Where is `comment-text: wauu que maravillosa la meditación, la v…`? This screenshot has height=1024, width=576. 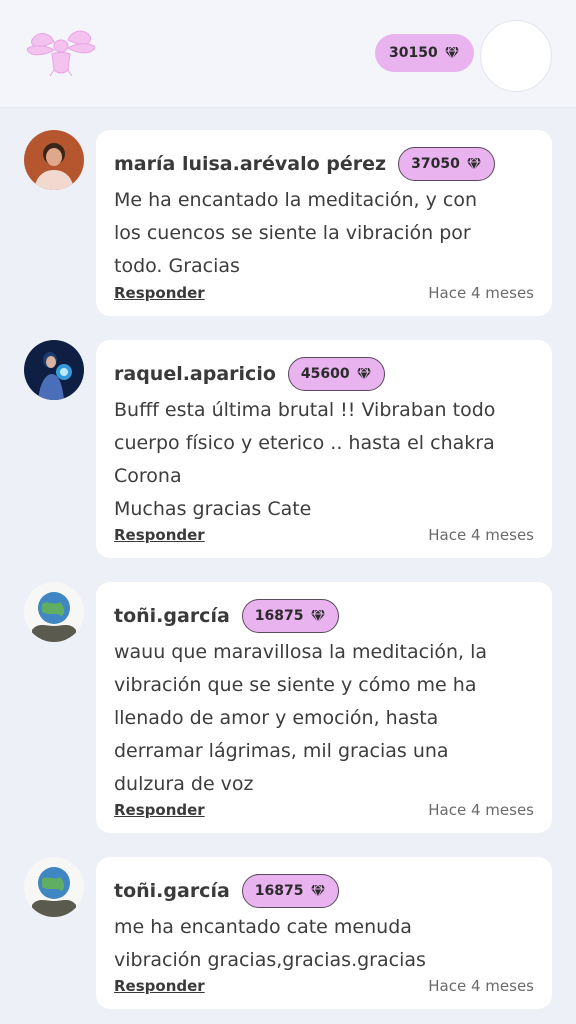
comment-text: wauu que maravillosa la meditación, la v… is located at coordinates (301, 718).